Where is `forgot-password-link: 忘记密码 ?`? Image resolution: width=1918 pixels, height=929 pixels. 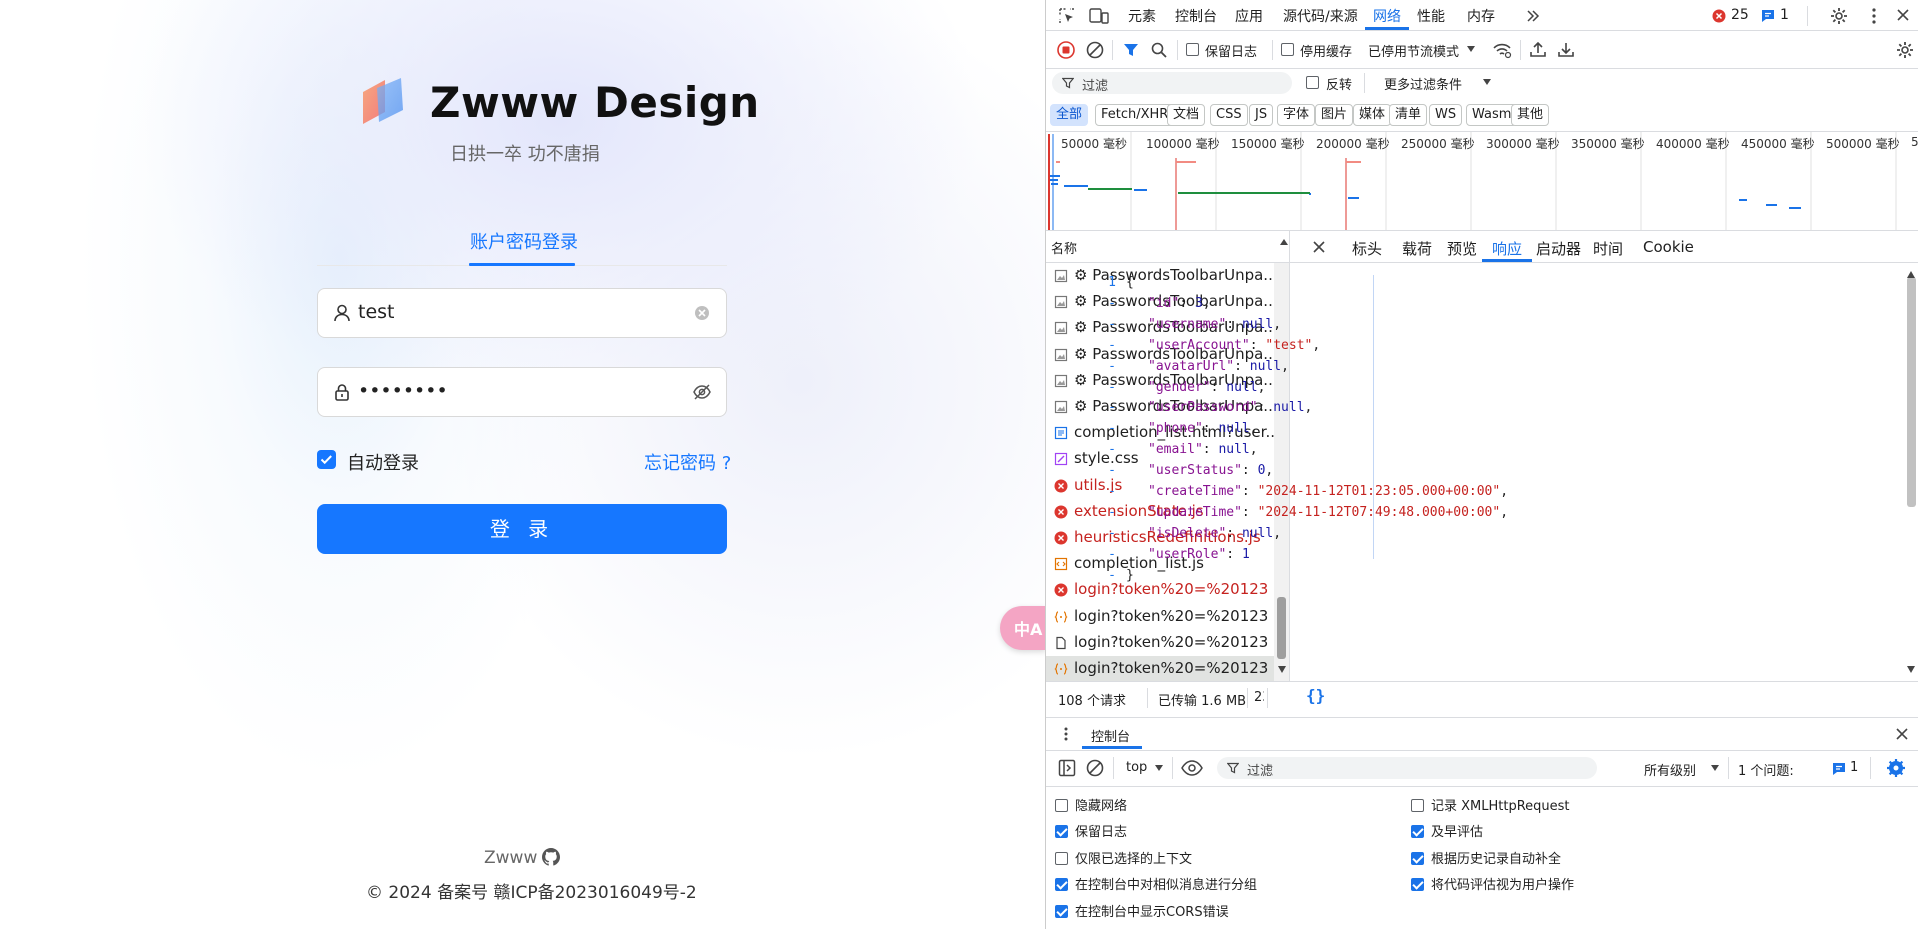 forgot-password-link: 忘记密码 ? is located at coordinates (687, 462).